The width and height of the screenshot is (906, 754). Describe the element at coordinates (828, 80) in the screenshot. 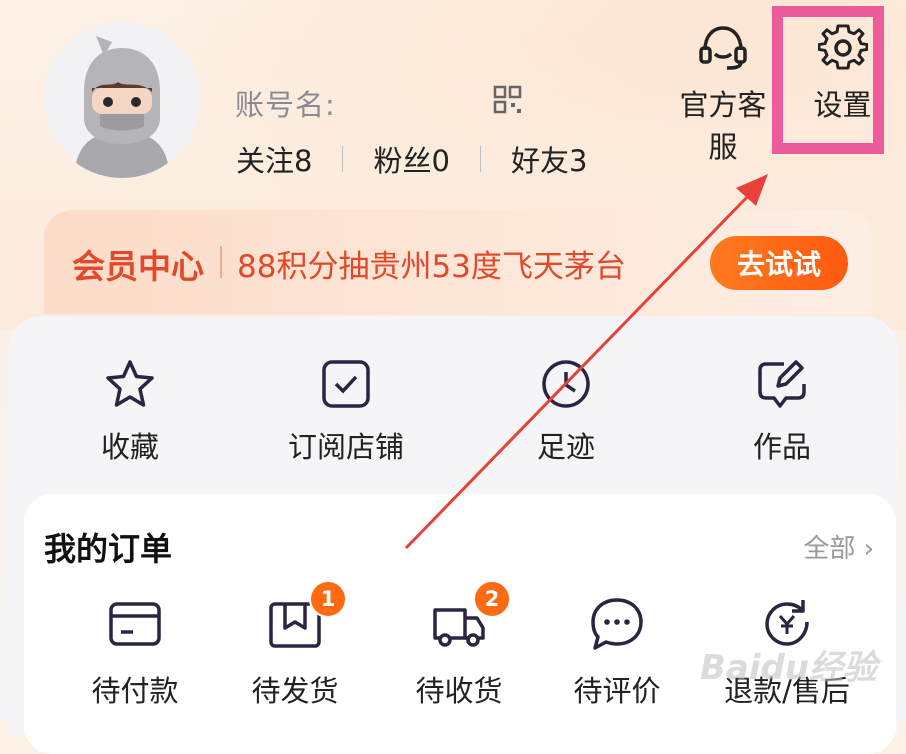

I see `settings-highlight-box` at that location.